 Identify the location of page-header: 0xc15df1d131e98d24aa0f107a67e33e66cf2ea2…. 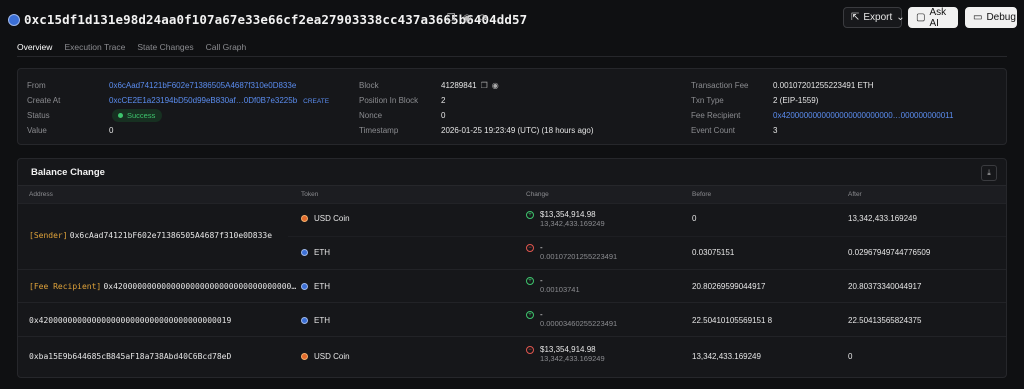
(512, 20).